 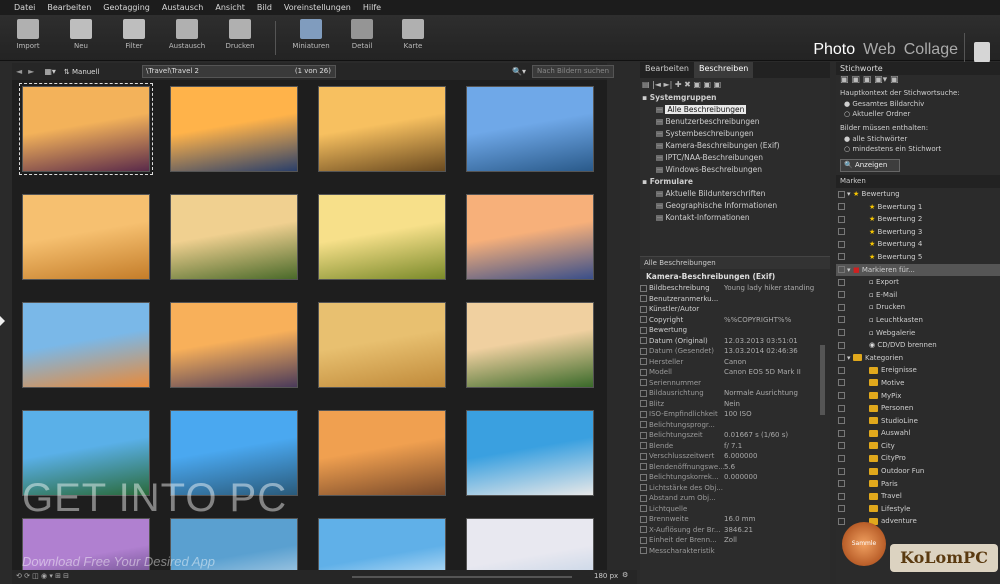 What do you see at coordinates (918, 105) in the screenshot?
I see `radio-whole-archive: ● Gesamtes Bildarchiv` at bounding box center [918, 105].